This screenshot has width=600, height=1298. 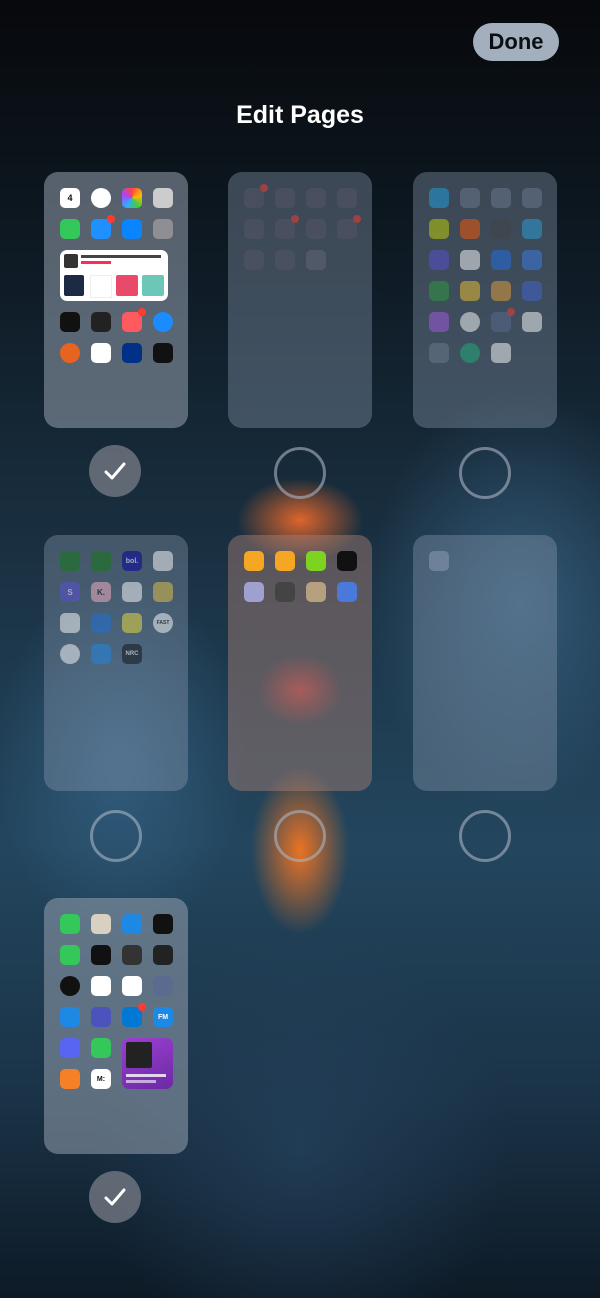 What do you see at coordinates (101, 924) in the screenshot?
I see `contacts-icon` at bounding box center [101, 924].